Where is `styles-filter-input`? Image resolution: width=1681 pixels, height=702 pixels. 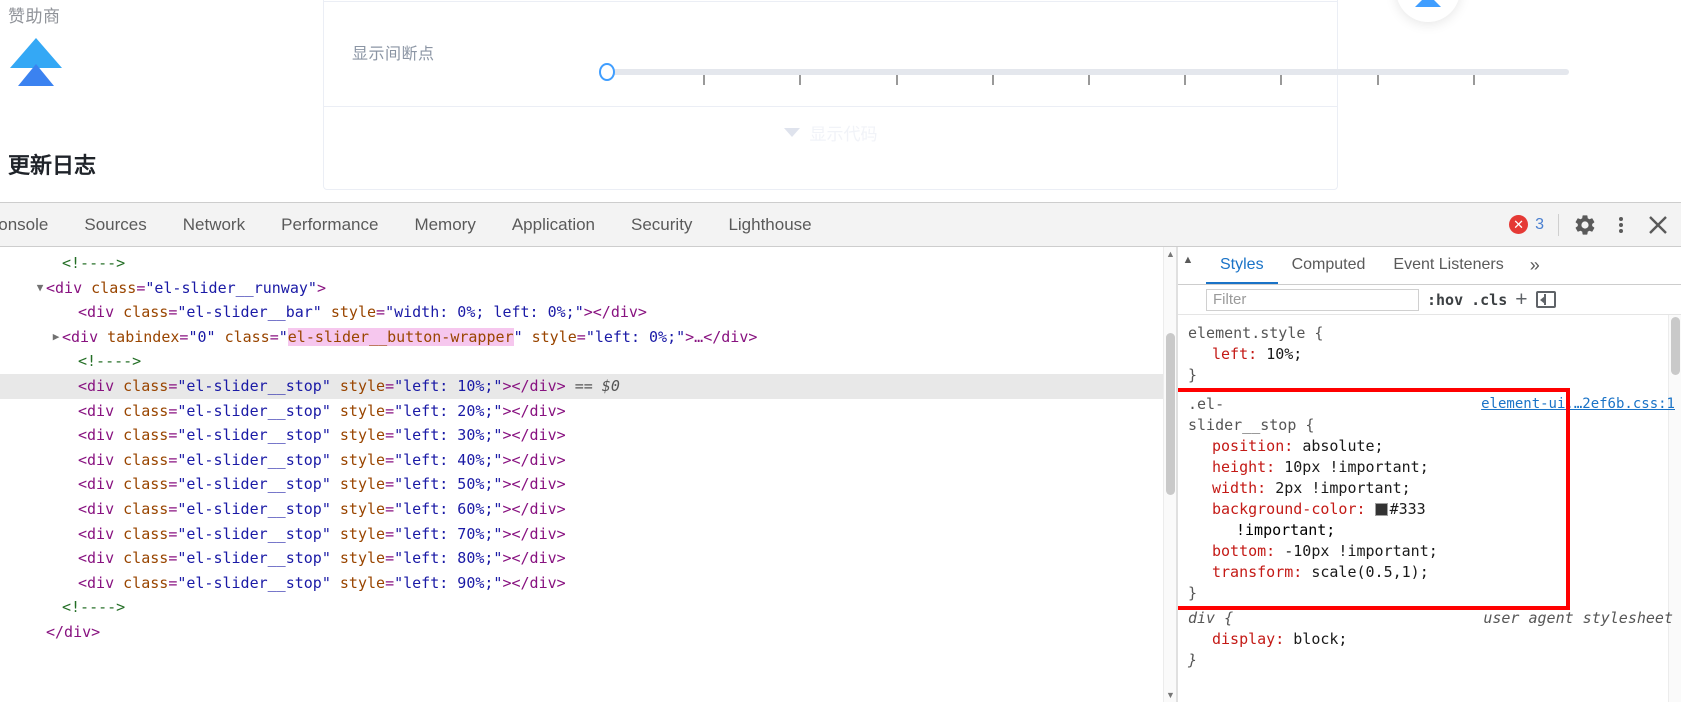 styles-filter-input is located at coordinates (1312, 299).